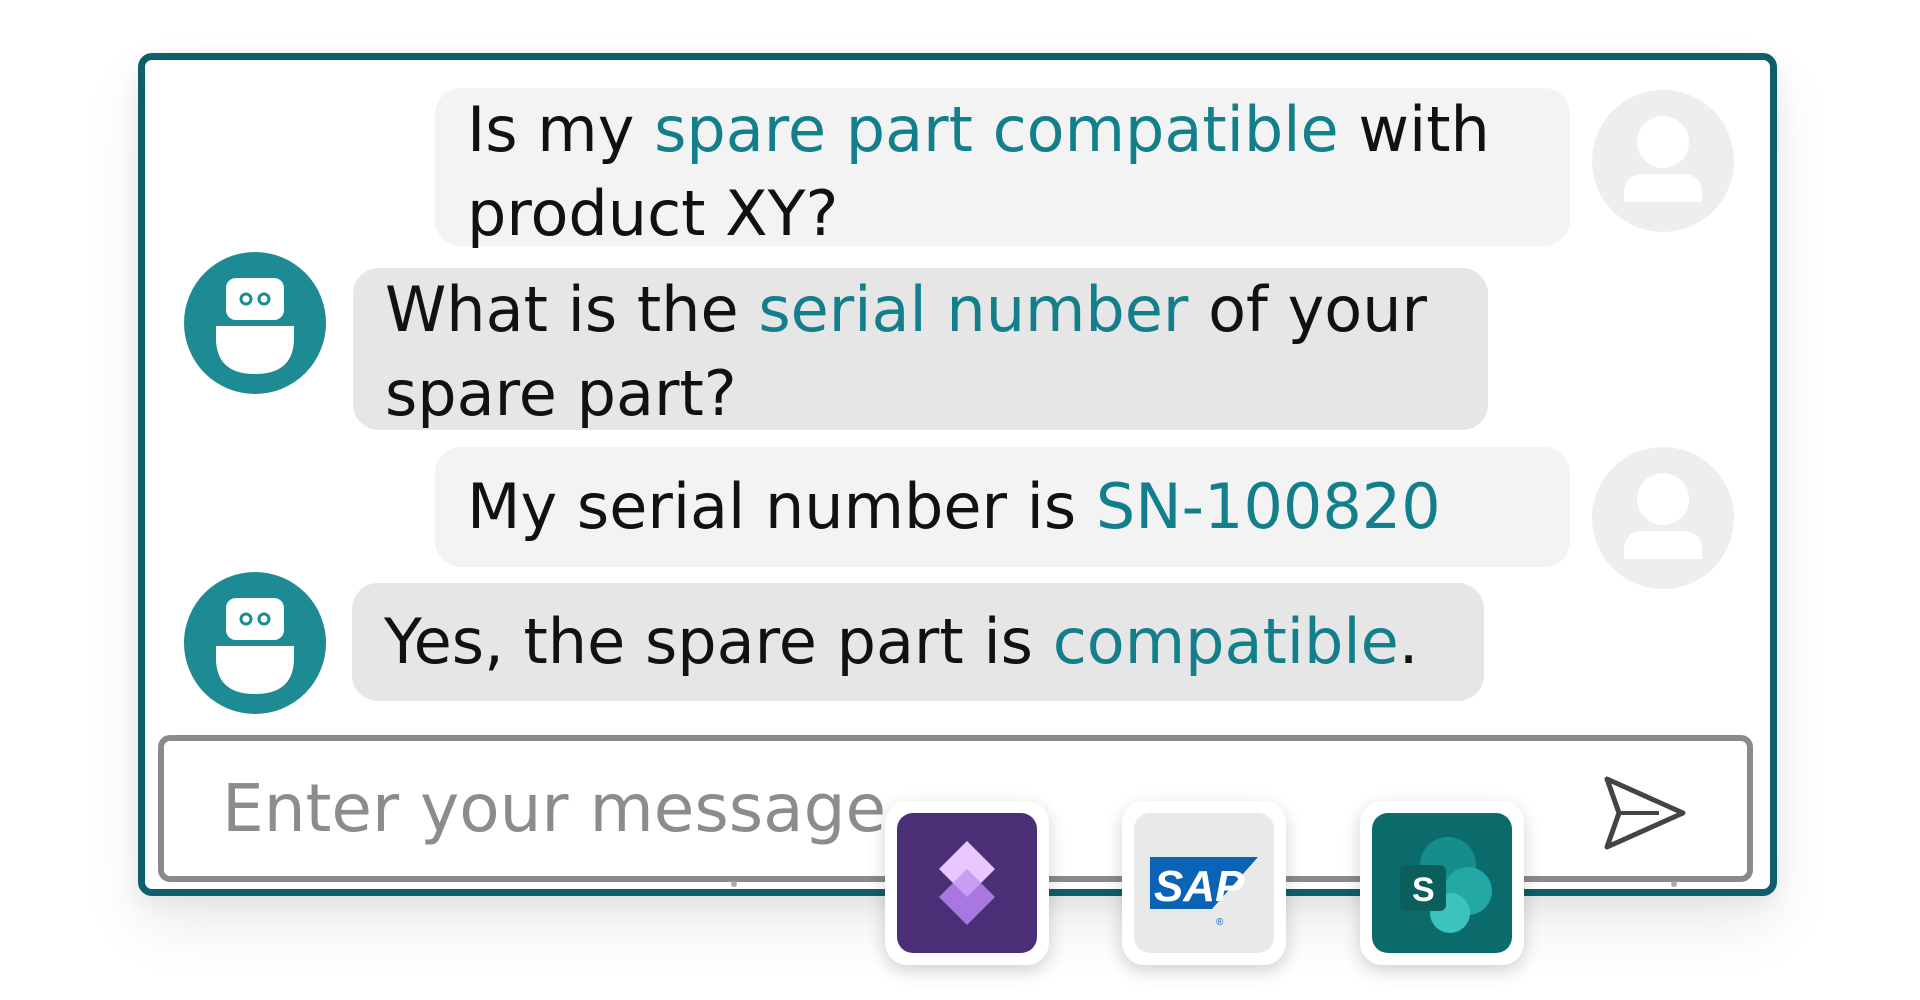  Describe the element at coordinates (1644, 813) in the screenshot. I see `send-icon` at that location.